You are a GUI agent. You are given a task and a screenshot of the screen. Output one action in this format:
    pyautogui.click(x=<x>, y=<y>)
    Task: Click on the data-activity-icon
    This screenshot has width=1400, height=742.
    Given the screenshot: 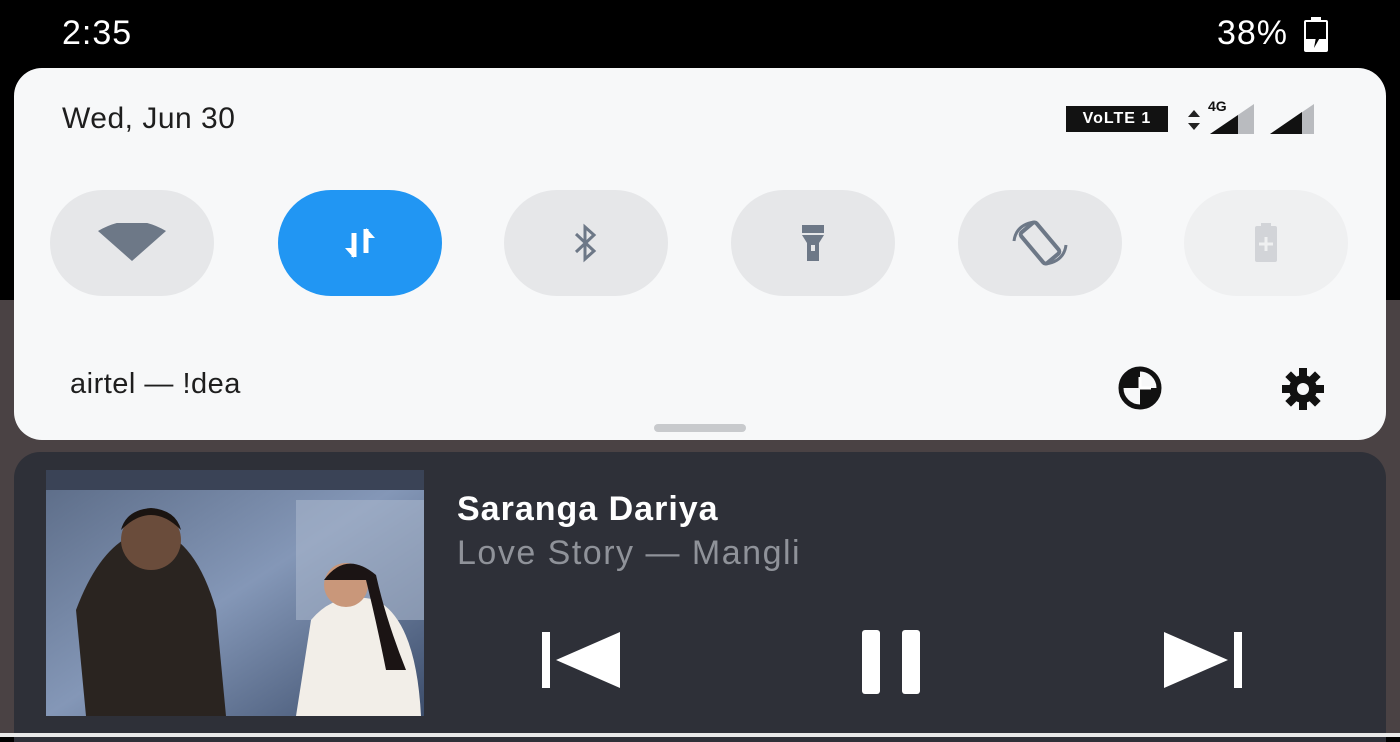 What is the action you would take?
    pyautogui.click(x=1194, y=120)
    